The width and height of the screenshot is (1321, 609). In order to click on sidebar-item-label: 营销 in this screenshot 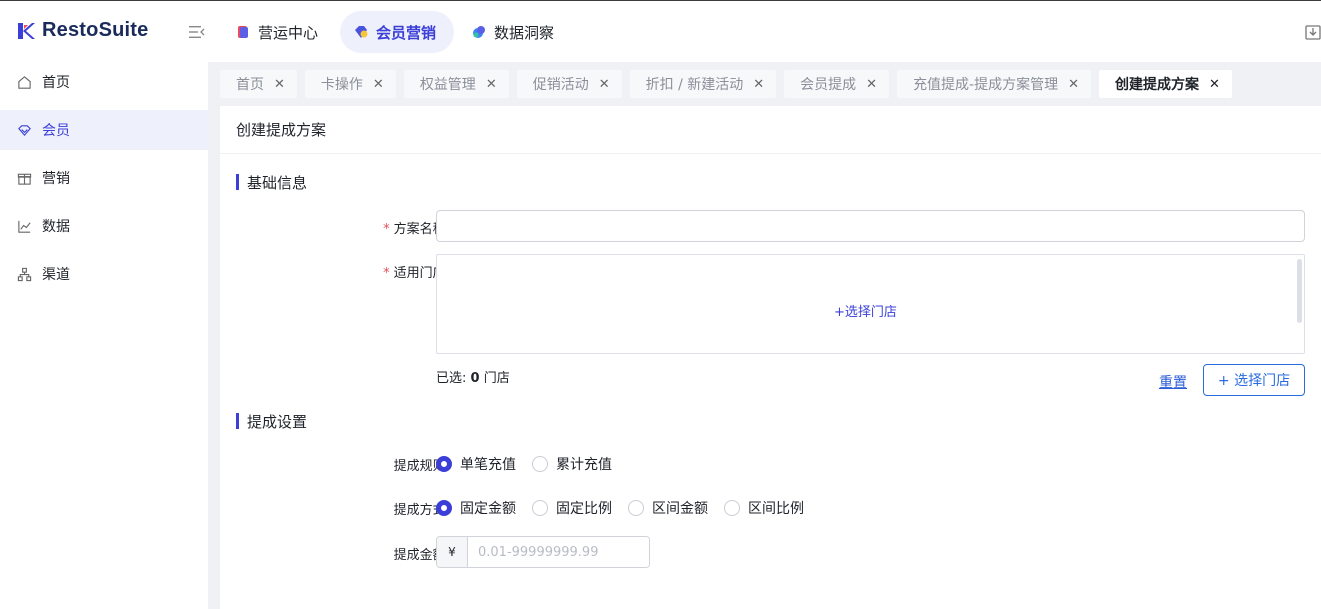, I will do `click(56, 179)`.